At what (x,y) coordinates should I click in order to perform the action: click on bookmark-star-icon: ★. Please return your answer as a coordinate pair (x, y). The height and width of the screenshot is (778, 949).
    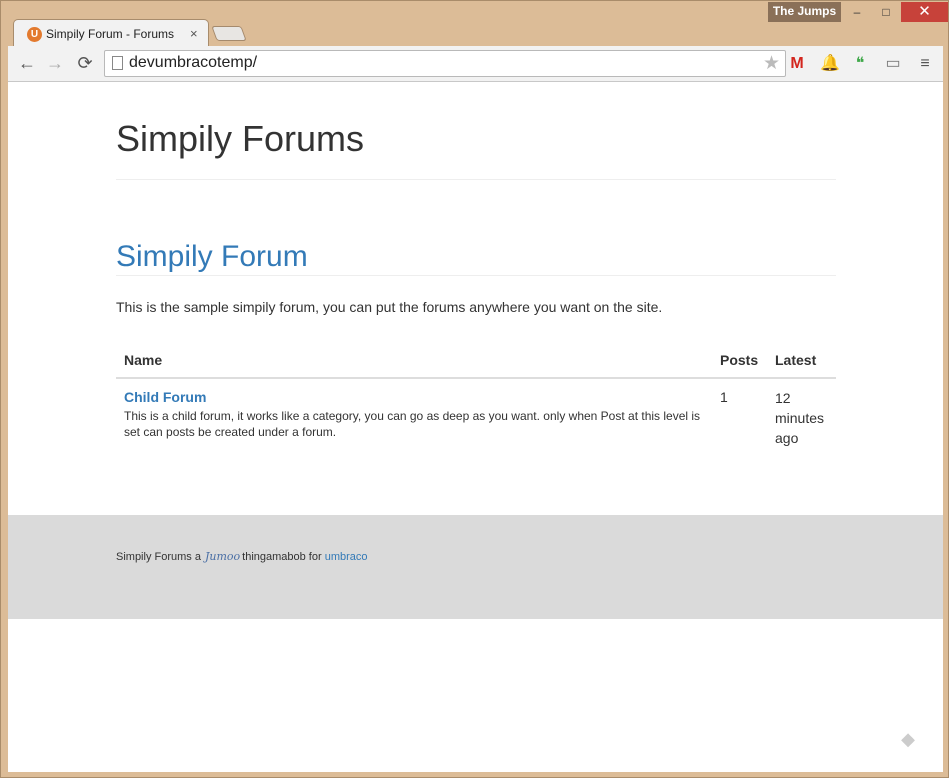
    Looking at the image, I should click on (771, 63).